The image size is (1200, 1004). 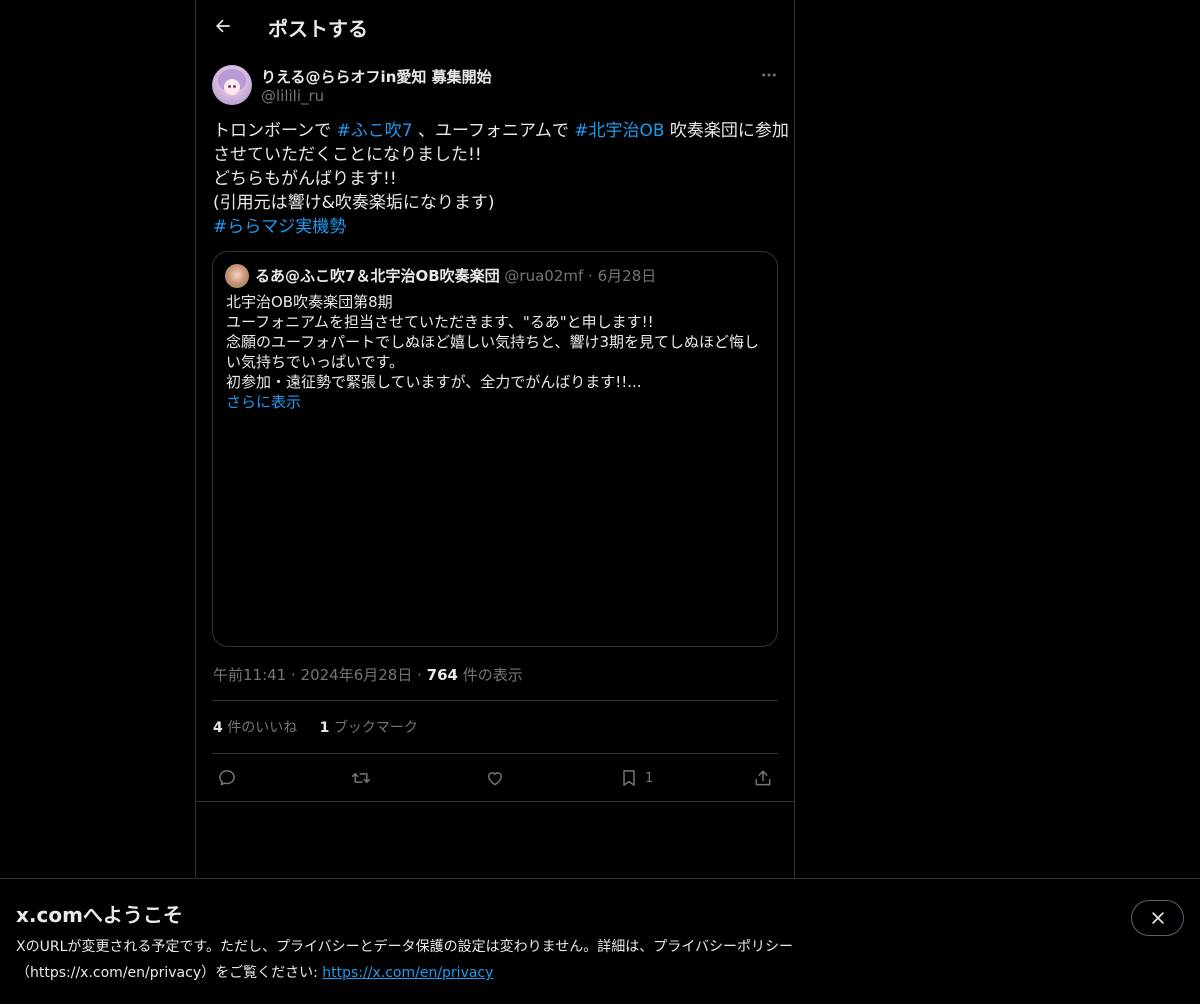 I want to click on post-date: 2024年6月28日, so click(x=357, y=675).